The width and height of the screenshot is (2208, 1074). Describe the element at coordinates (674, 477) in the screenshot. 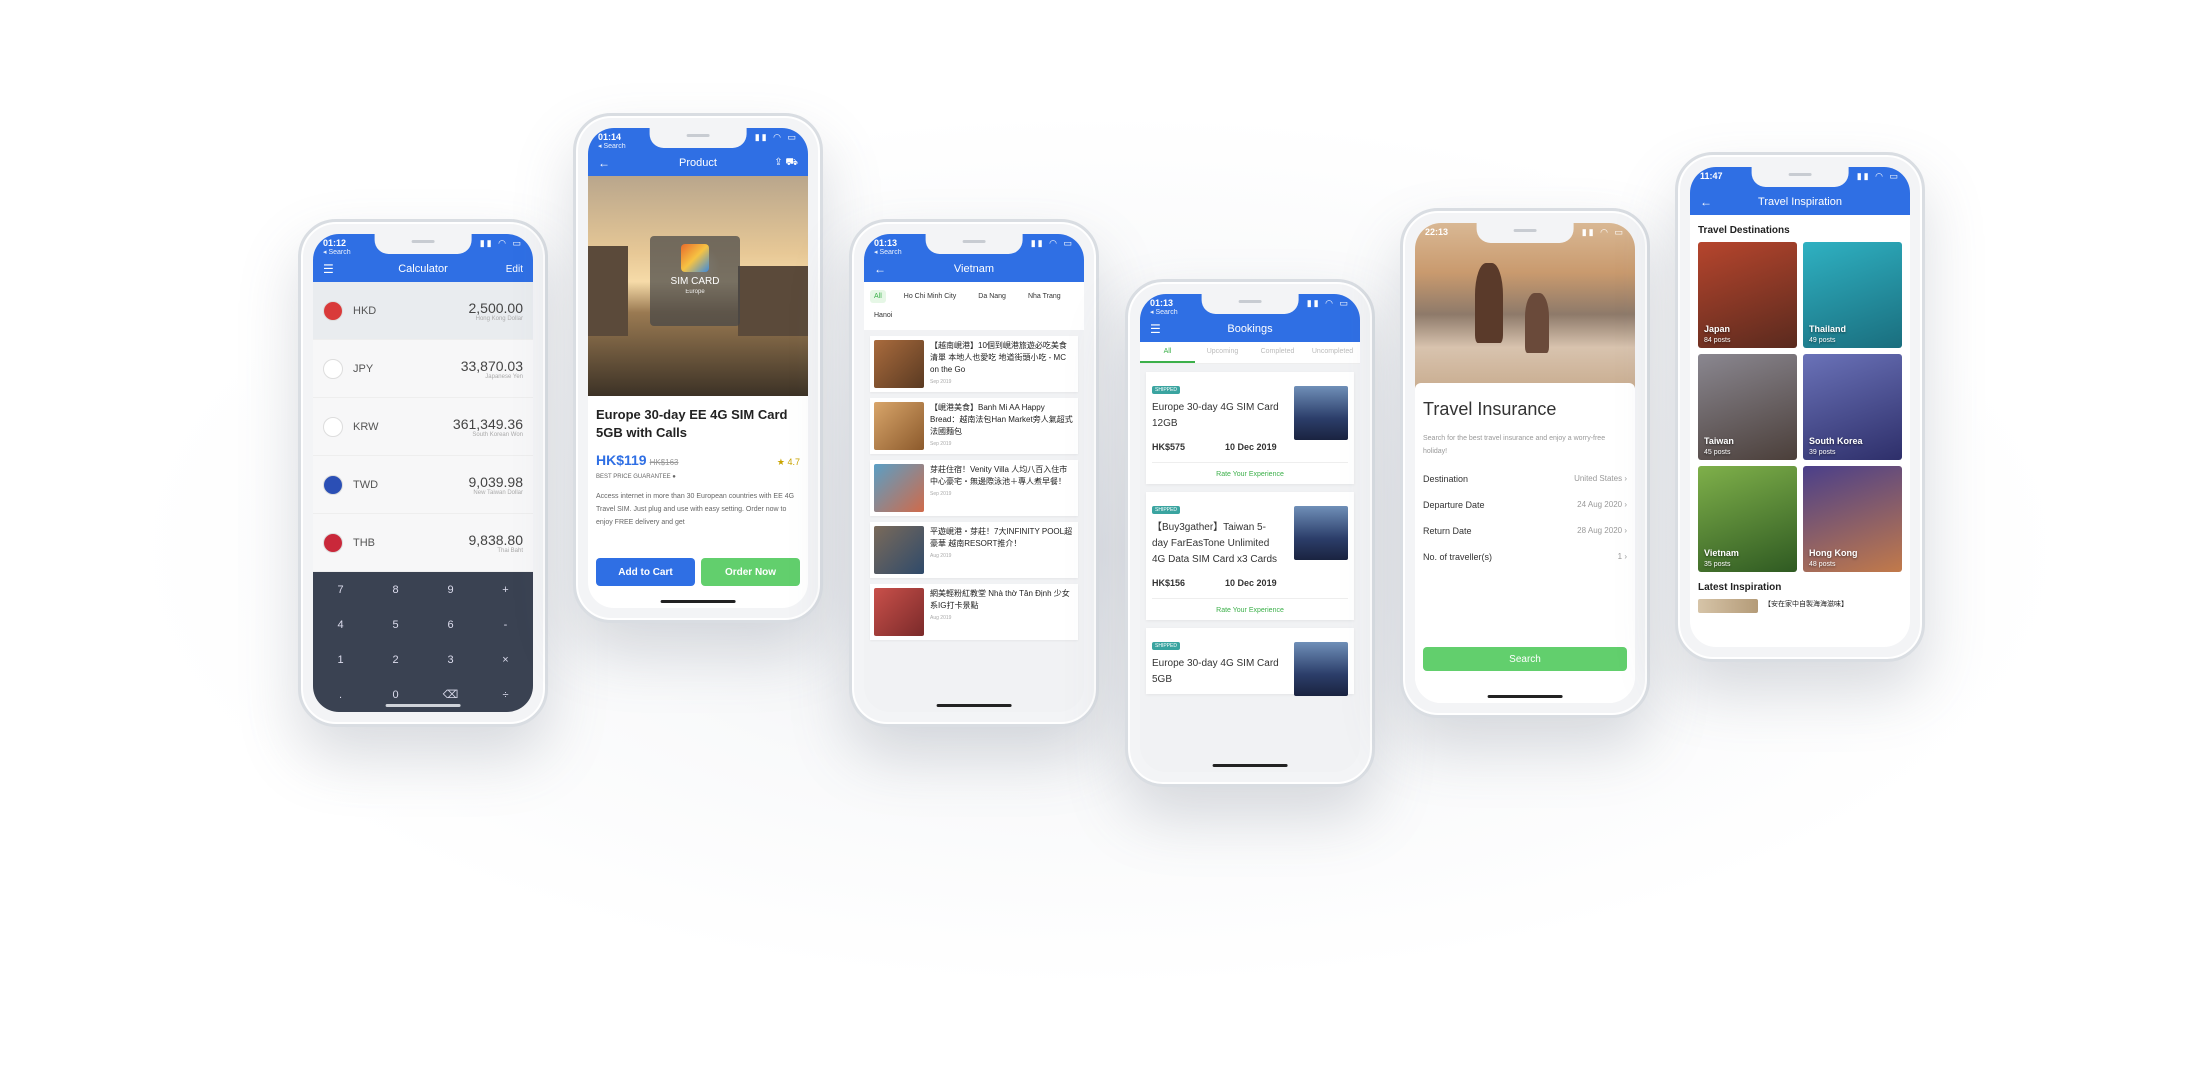

I see `info-icon: ●` at that location.